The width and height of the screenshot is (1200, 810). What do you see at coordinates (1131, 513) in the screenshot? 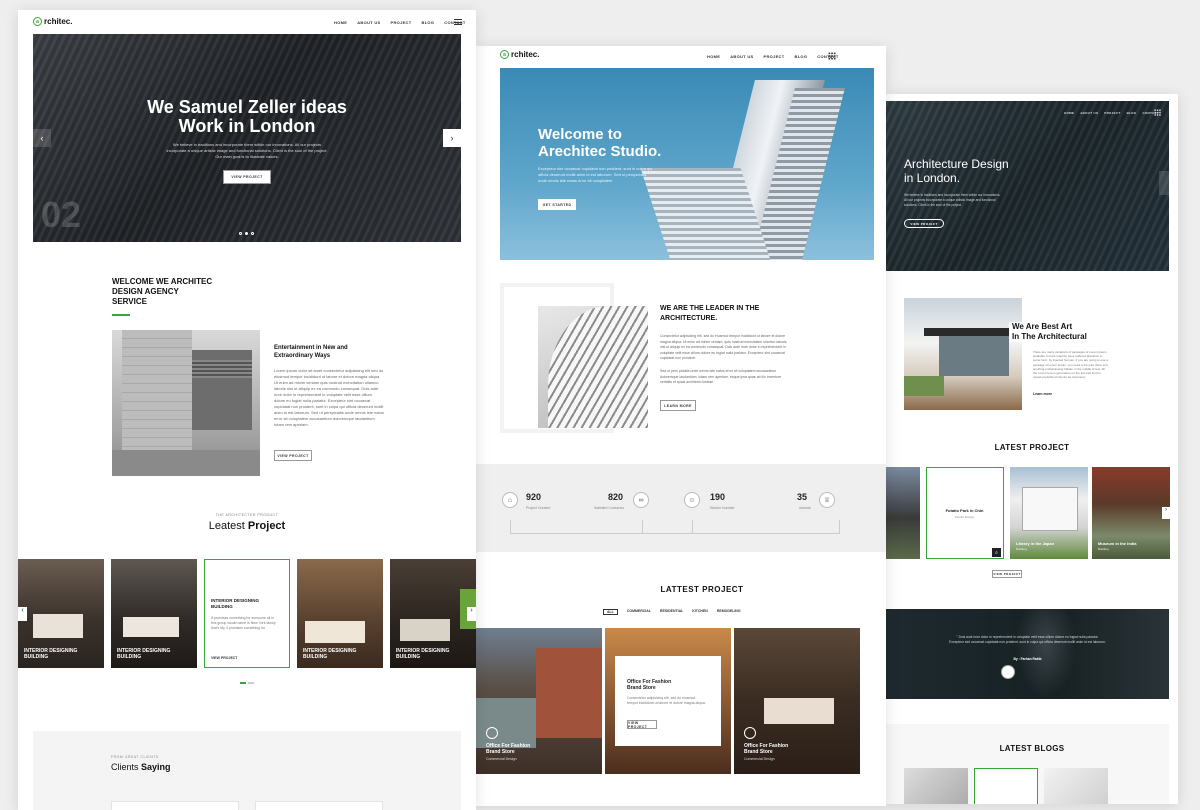
I see `project-card: Museum in the India Building` at bounding box center [1131, 513].